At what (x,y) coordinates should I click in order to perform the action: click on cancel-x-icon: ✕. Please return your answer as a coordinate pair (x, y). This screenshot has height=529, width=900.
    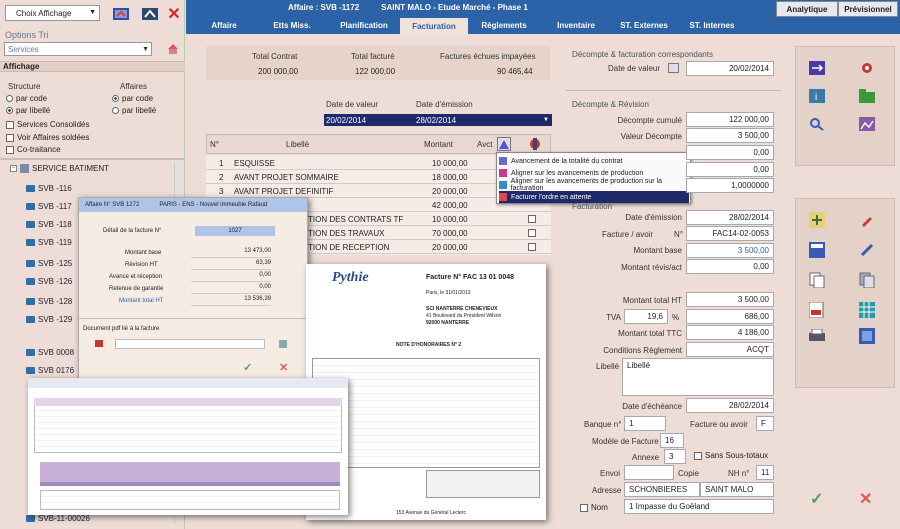
    Looking at the image, I should click on (865, 499).